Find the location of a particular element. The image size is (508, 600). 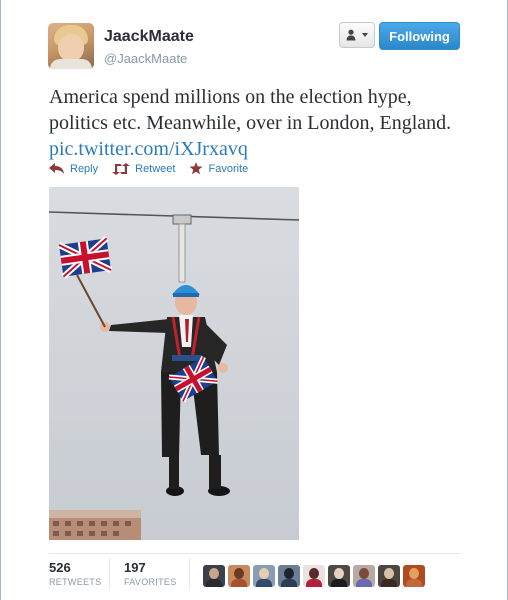

star-icon is located at coordinates (196, 168).